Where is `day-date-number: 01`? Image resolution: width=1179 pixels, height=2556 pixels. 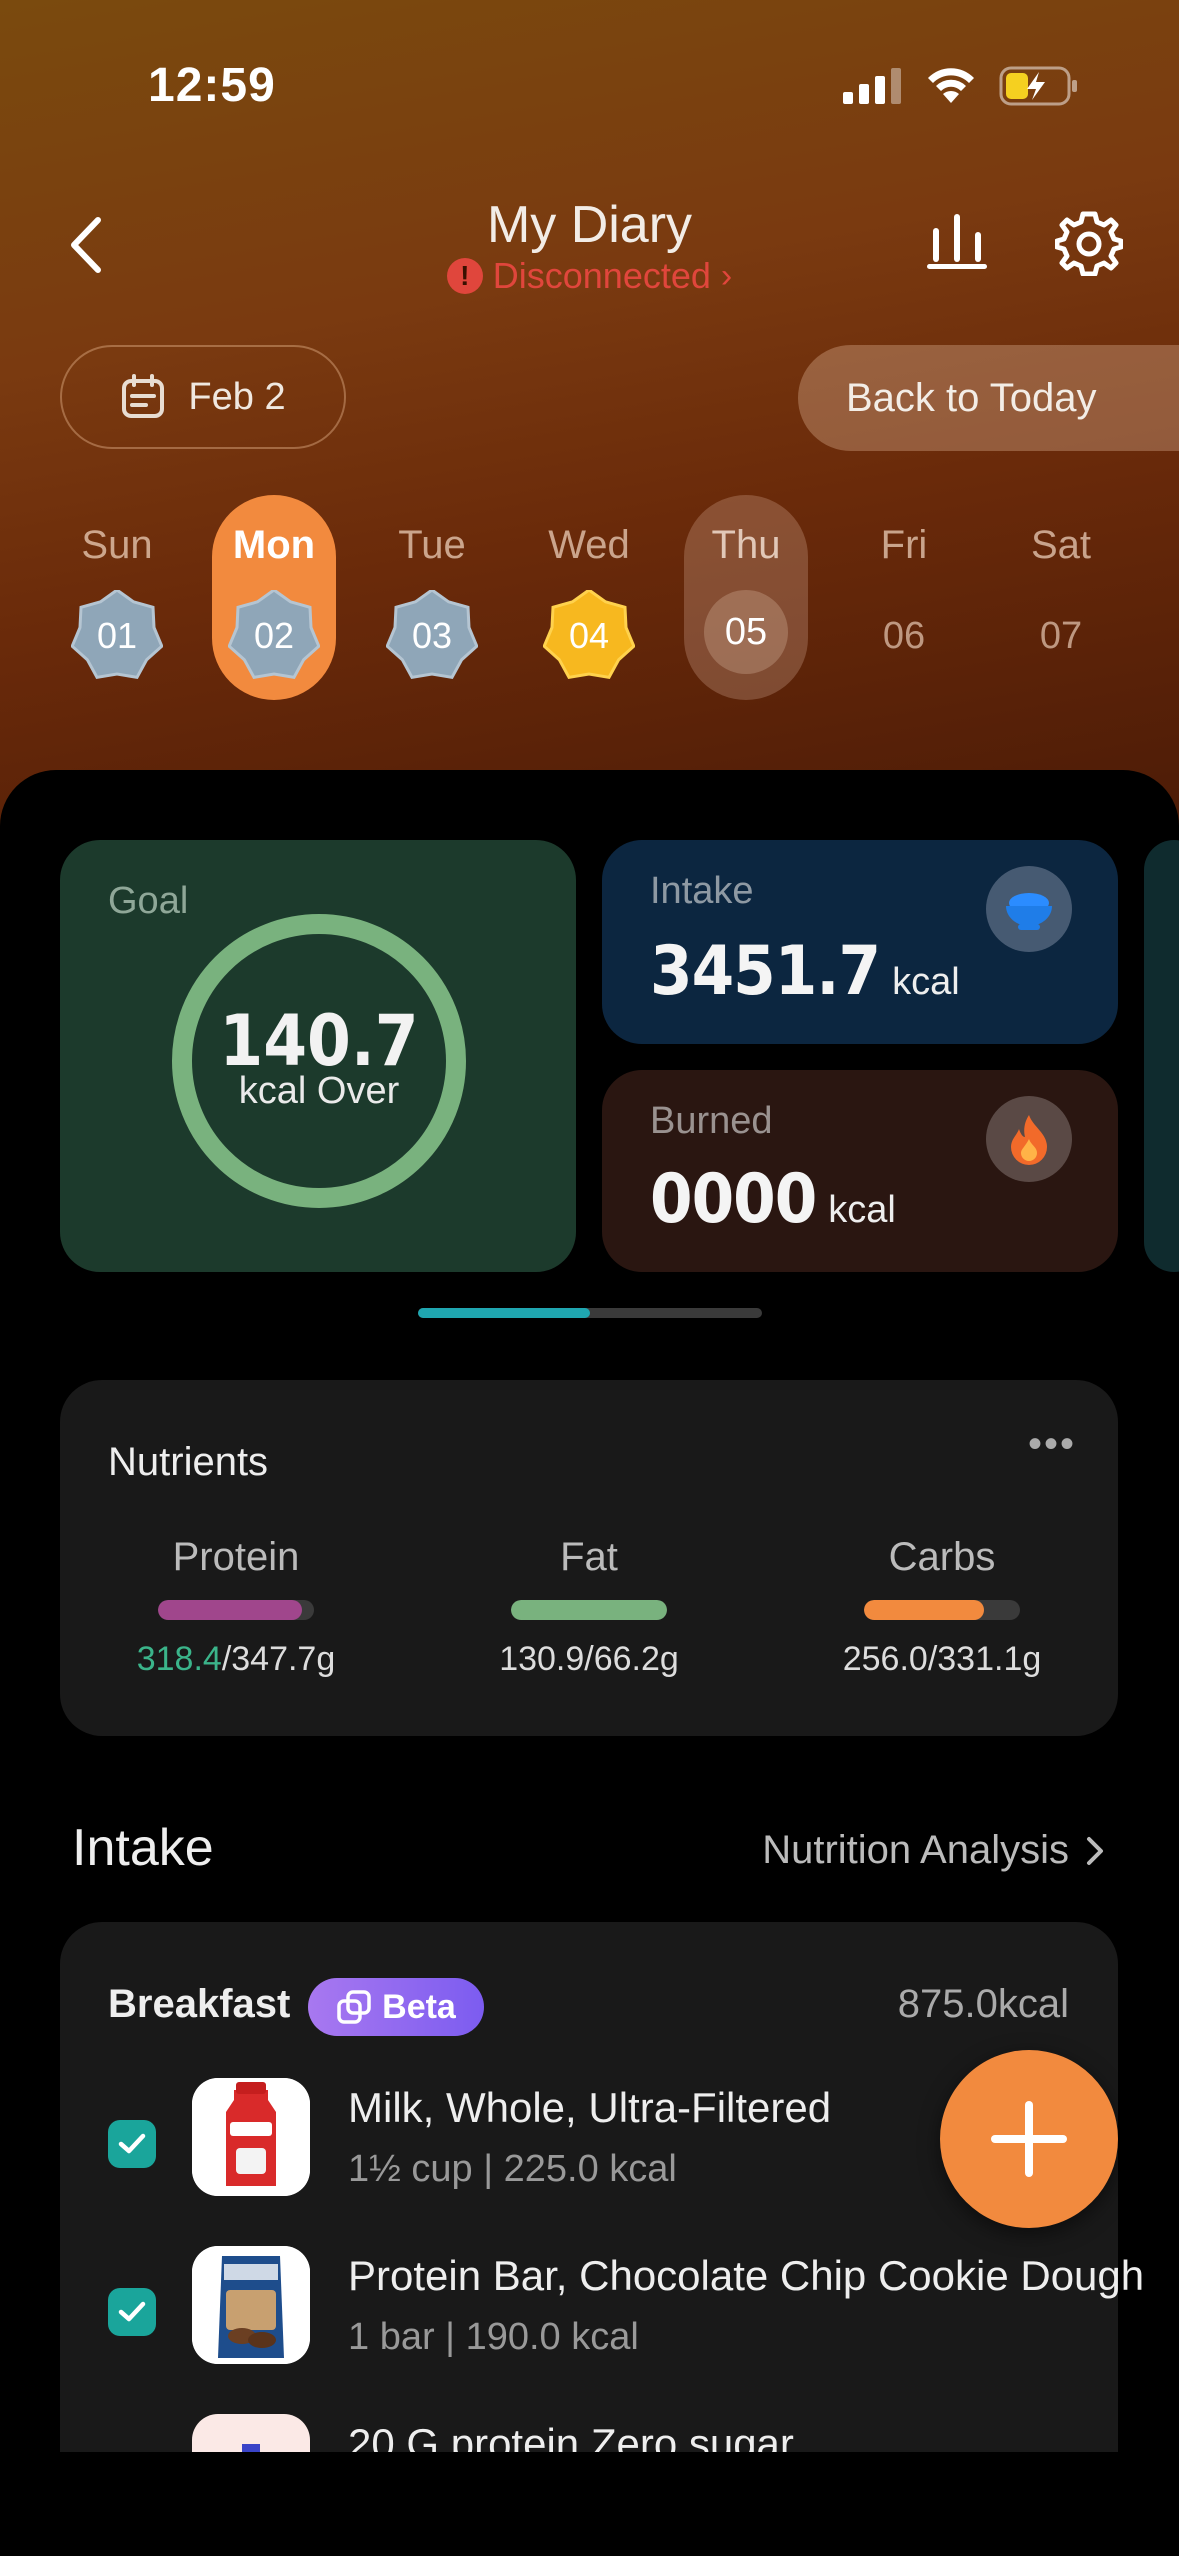 day-date-number: 01 is located at coordinates (117, 635).